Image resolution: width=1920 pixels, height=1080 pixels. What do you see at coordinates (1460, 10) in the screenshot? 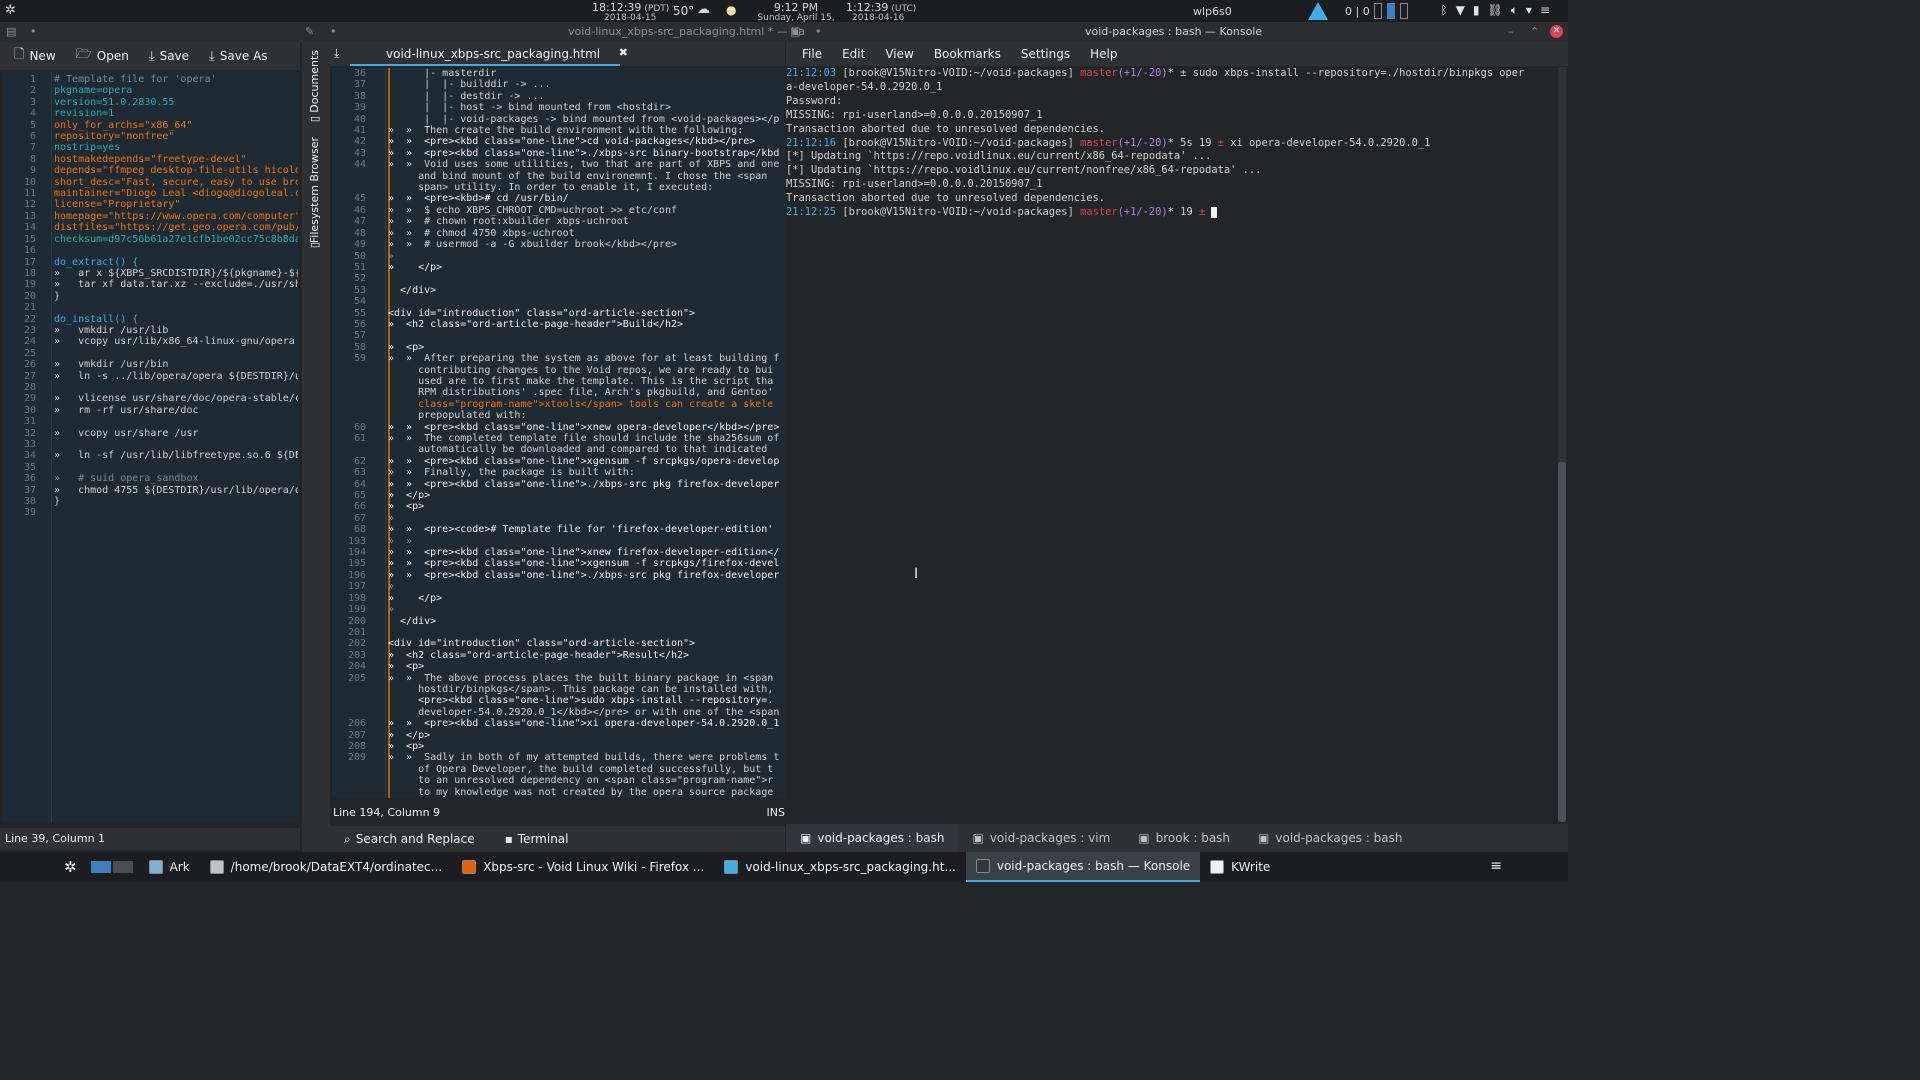
I see `wifi-icon: ▼` at bounding box center [1460, 10].